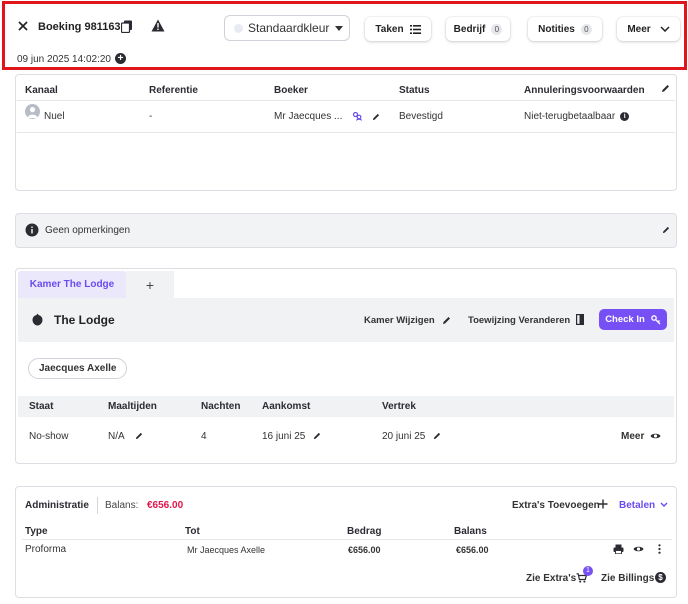 The height and width of the screenshot is (604, 688). I want to click on booking-date: 09 jun 2025 14:02:20, so click(64, 59).